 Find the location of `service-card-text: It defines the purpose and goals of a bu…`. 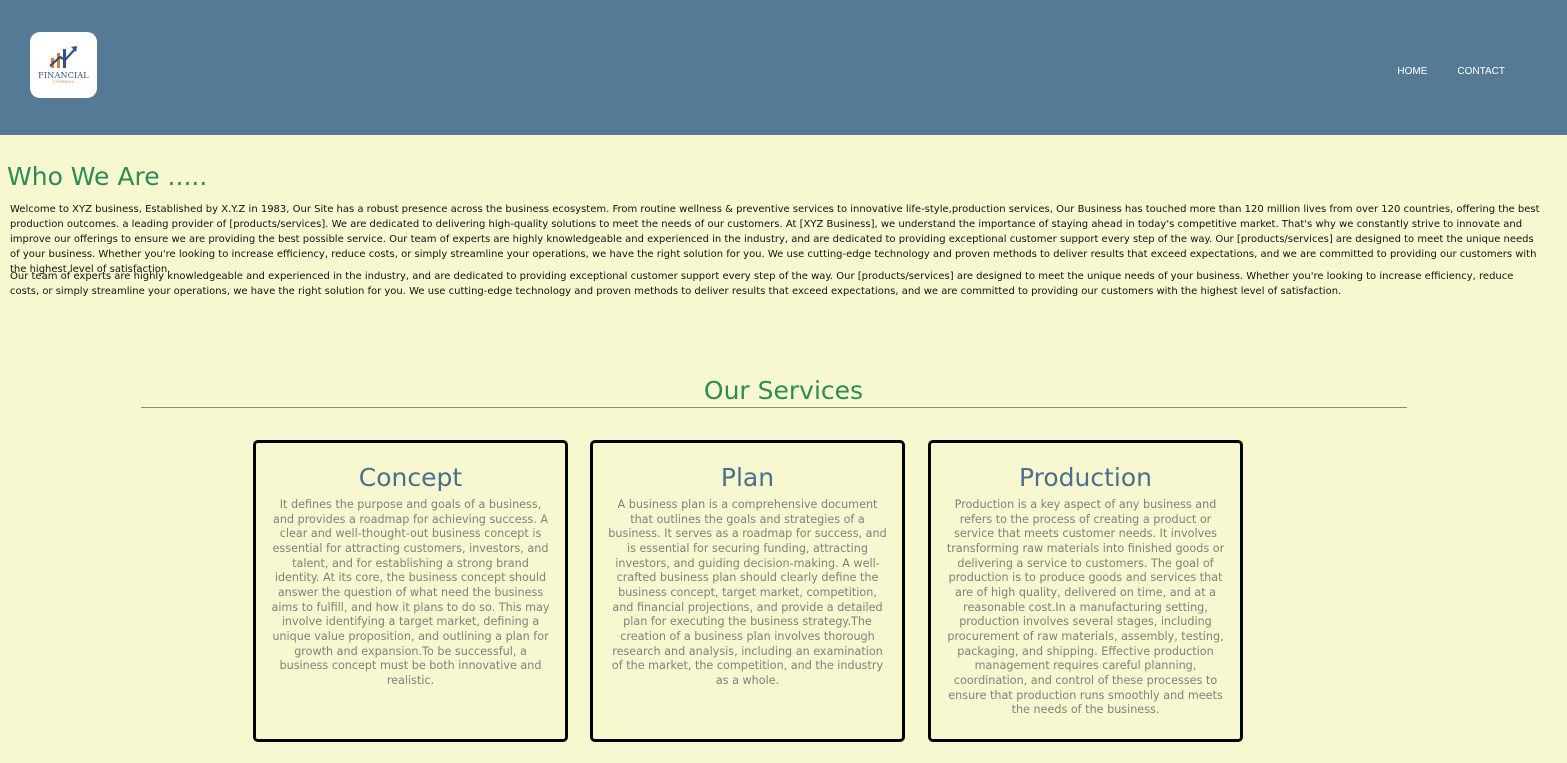

service-card-text: It defines the purpose and goals of a bu… is located at coordinates (410, 592).